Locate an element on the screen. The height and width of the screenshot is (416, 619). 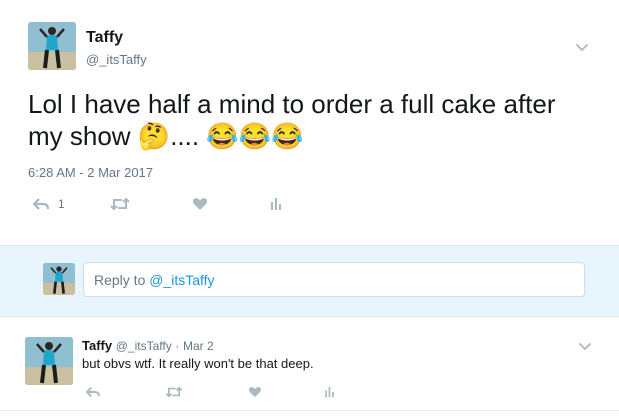
reply-header: Taffy @_itsTaffy · Mar 2 is located at coordinates (148, 345).